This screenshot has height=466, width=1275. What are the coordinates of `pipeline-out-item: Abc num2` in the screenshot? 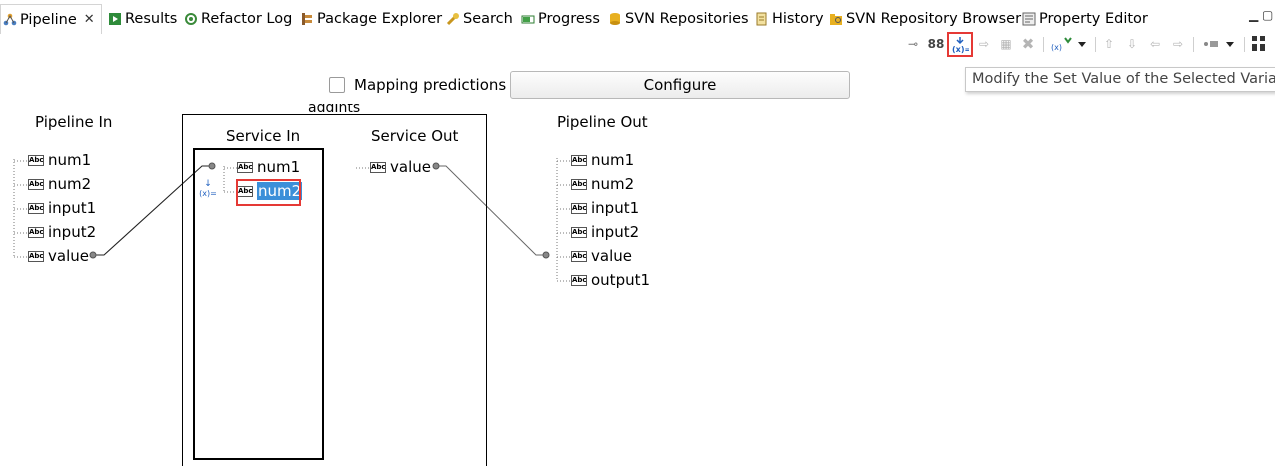 It's located at (602, 184).